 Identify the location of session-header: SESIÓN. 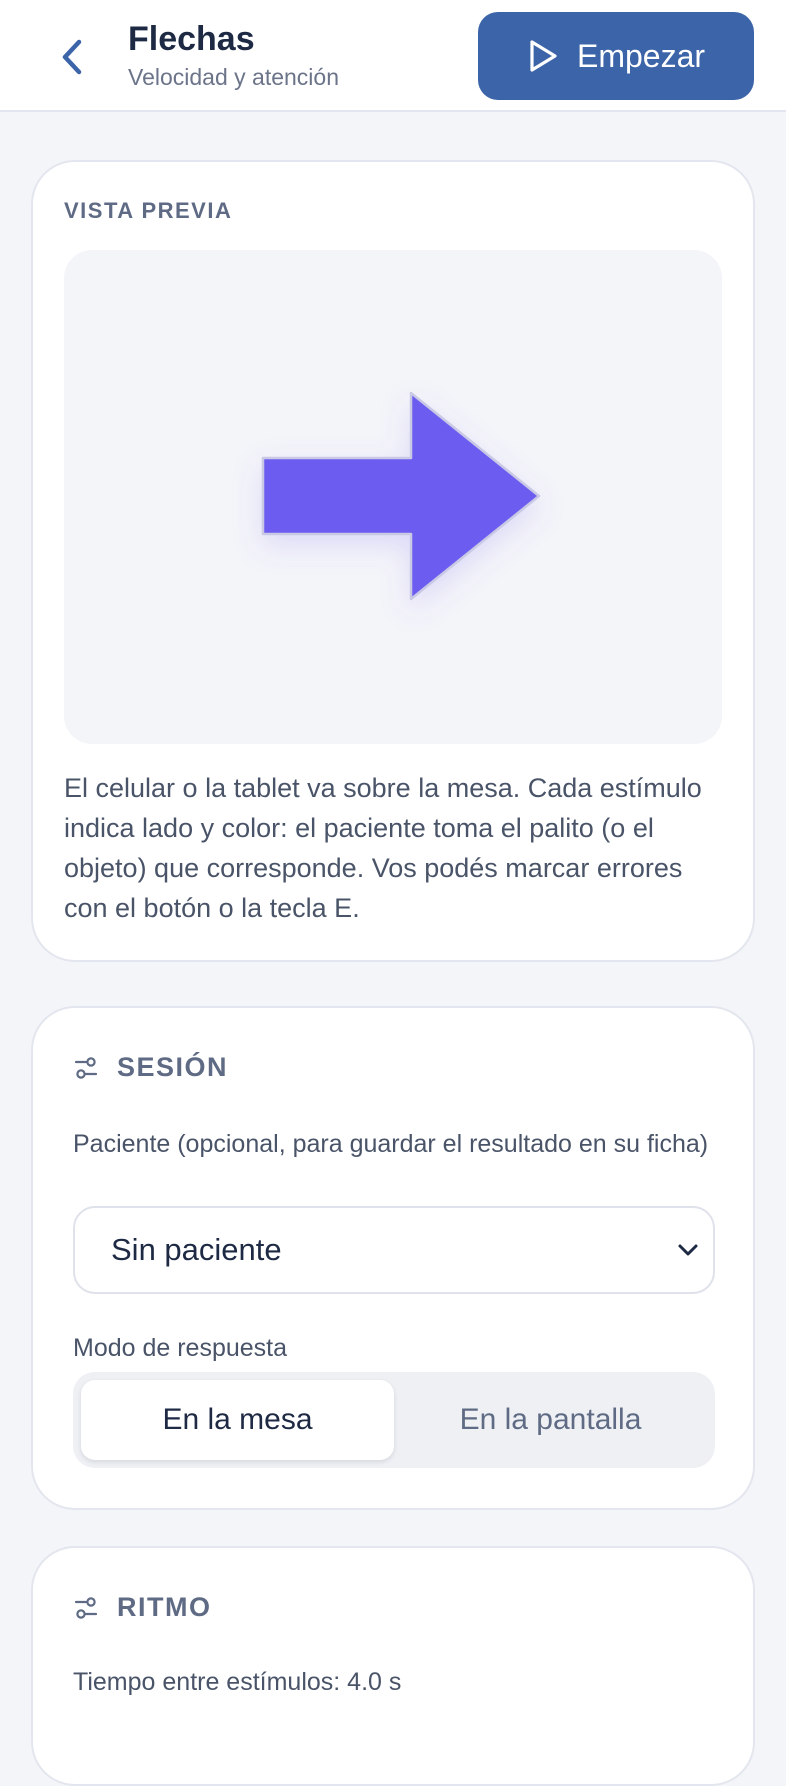
(150, 1067).